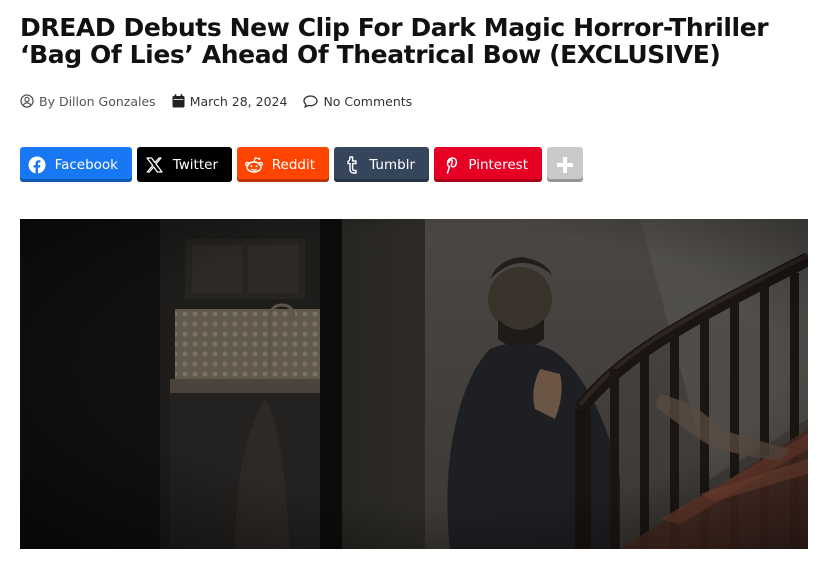  What do you see at coordinates (97, 101) in the screenshot?
I see `author-link: By Dillon Gonzales` at bounding box center [97, 101].